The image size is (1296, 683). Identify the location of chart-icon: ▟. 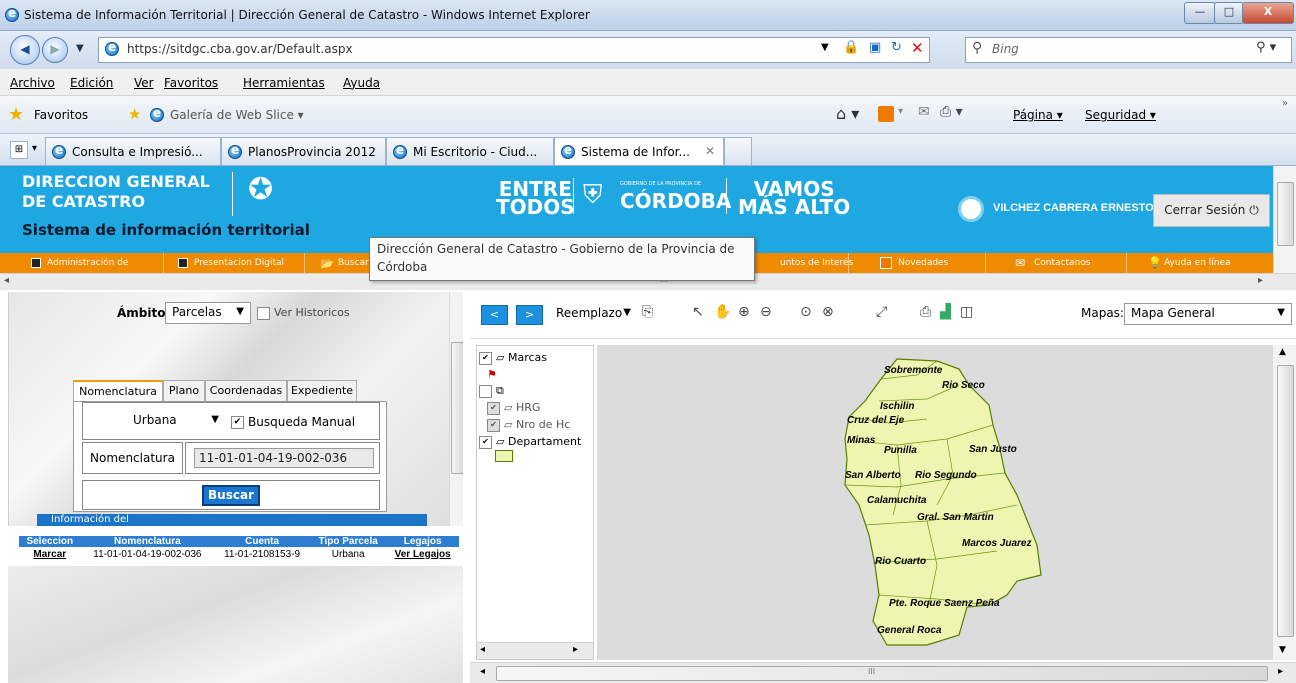
(945, 312).